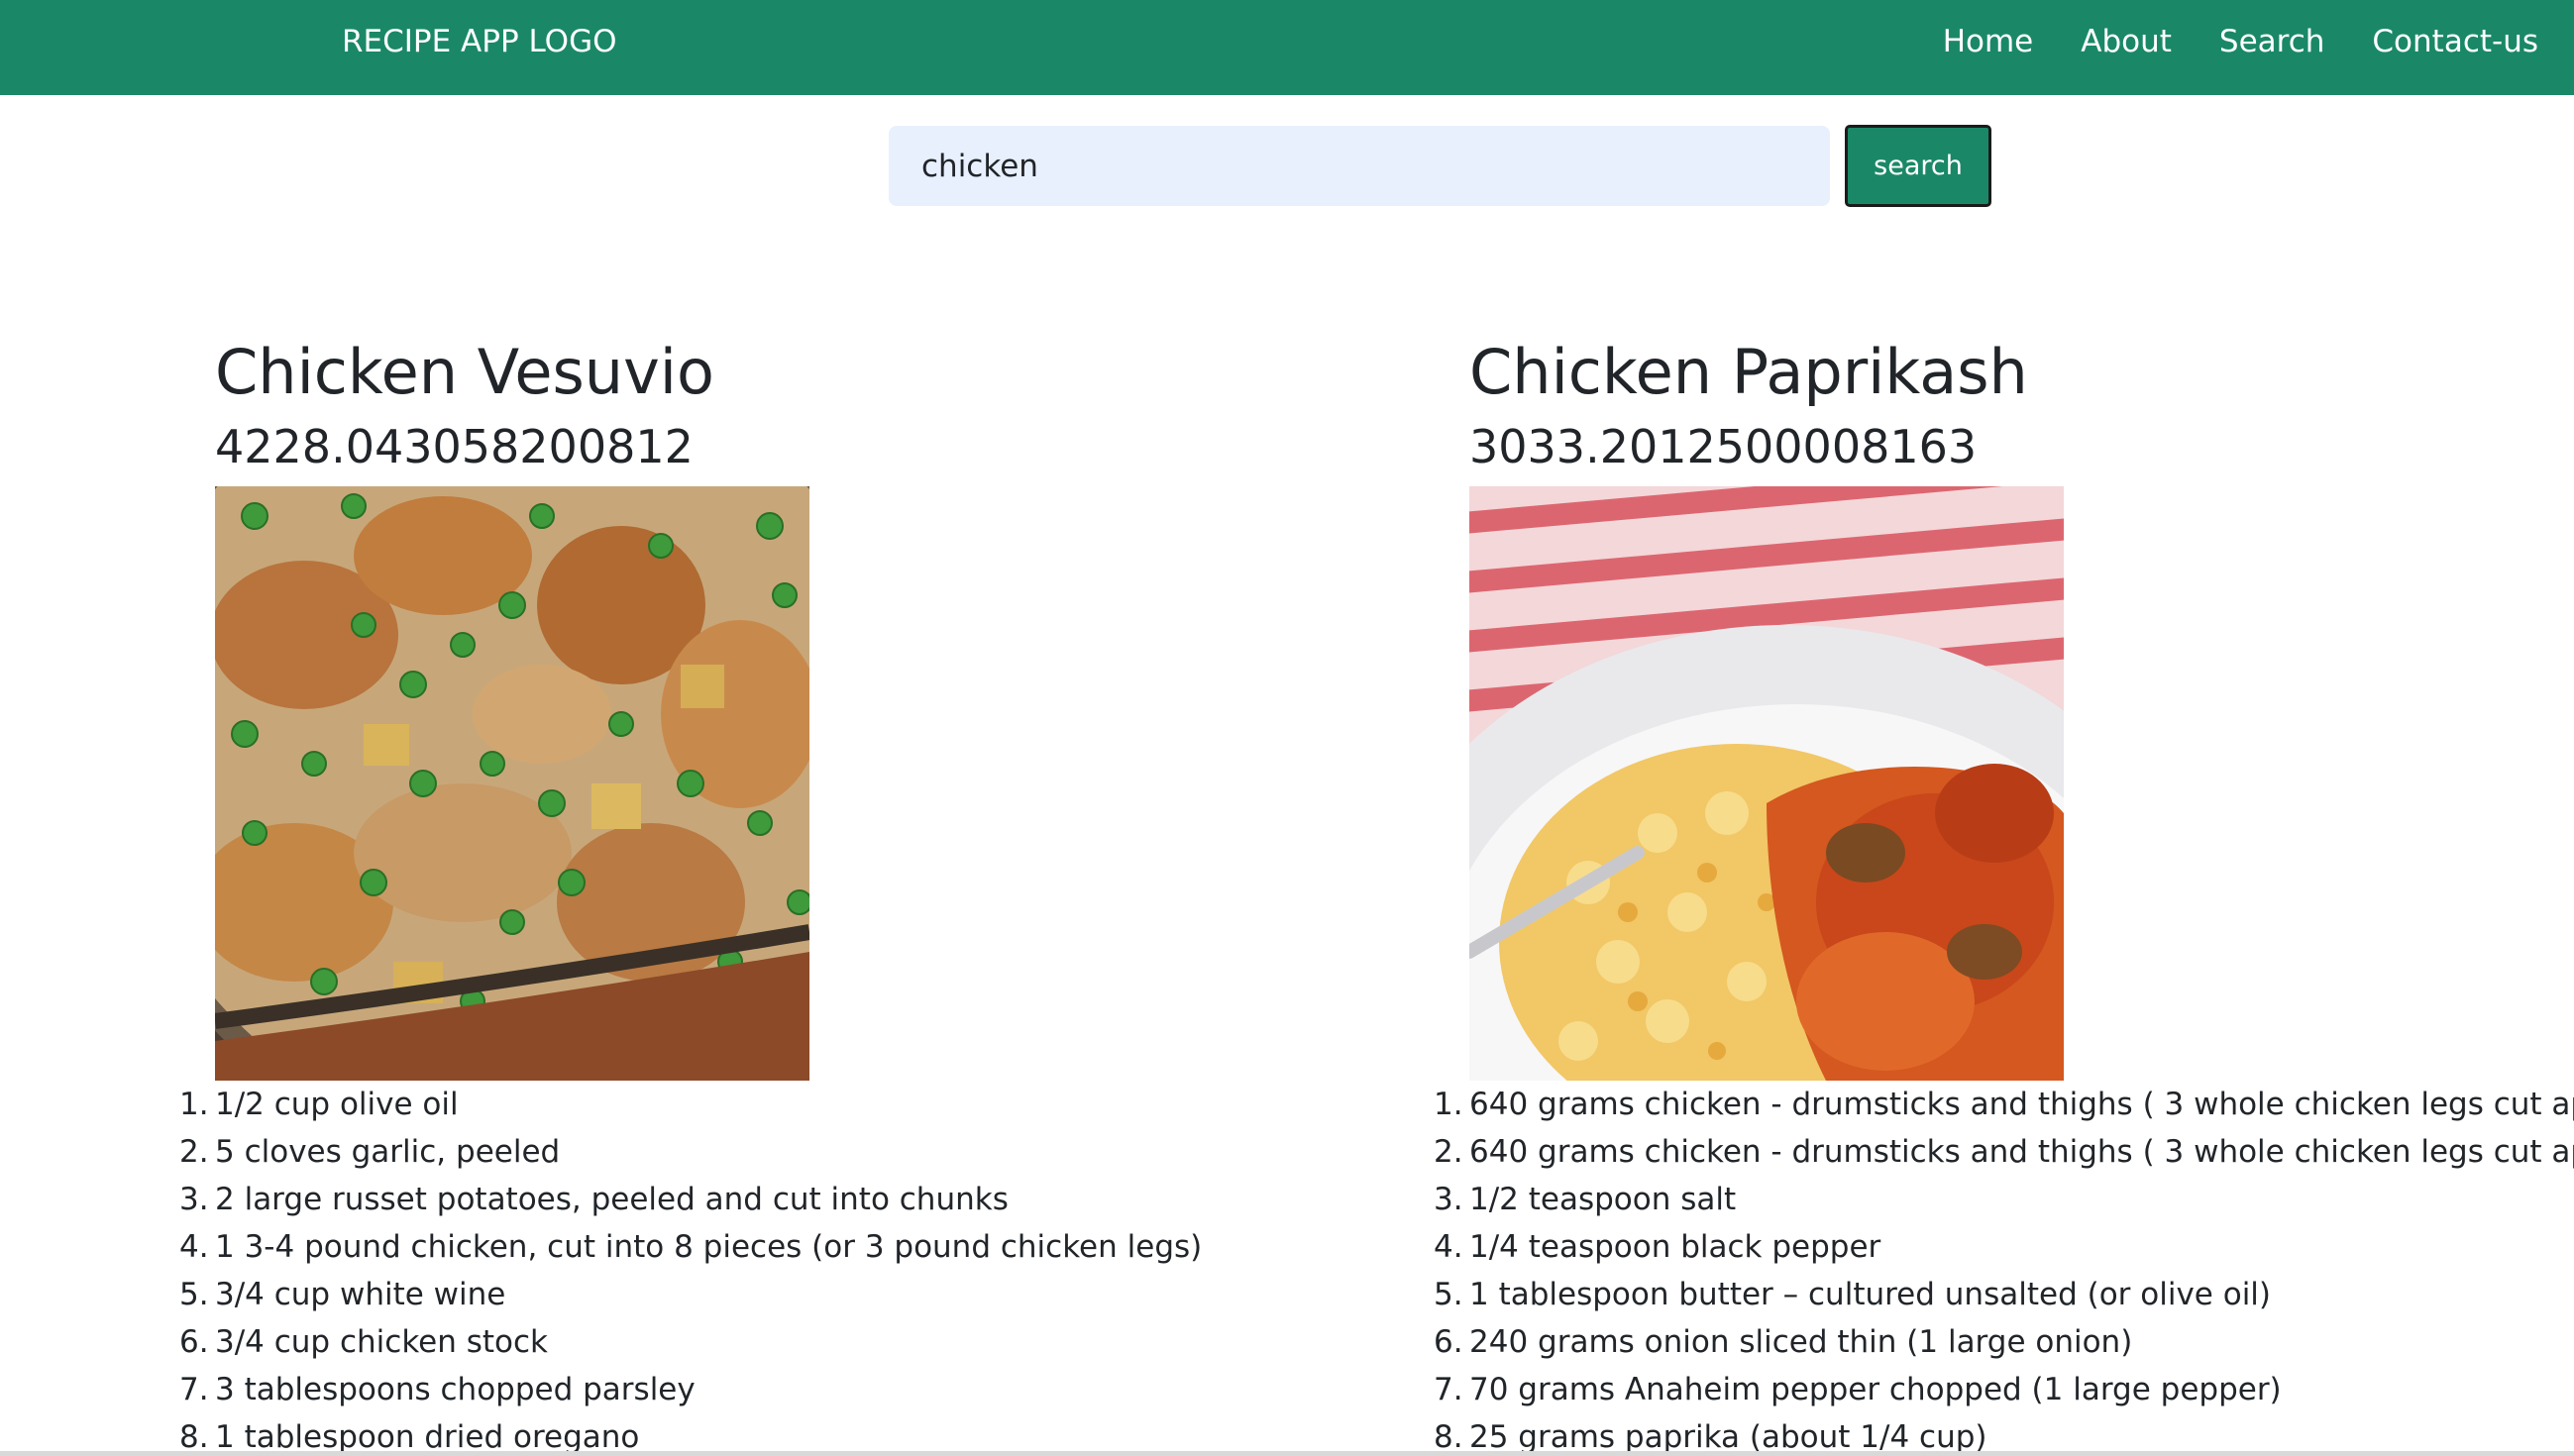 This screenshot has height=1456, width=2574. Describe the element at coordinates (2272, 41) in the screenshot. I see `nav-link-search: Search` at that location.